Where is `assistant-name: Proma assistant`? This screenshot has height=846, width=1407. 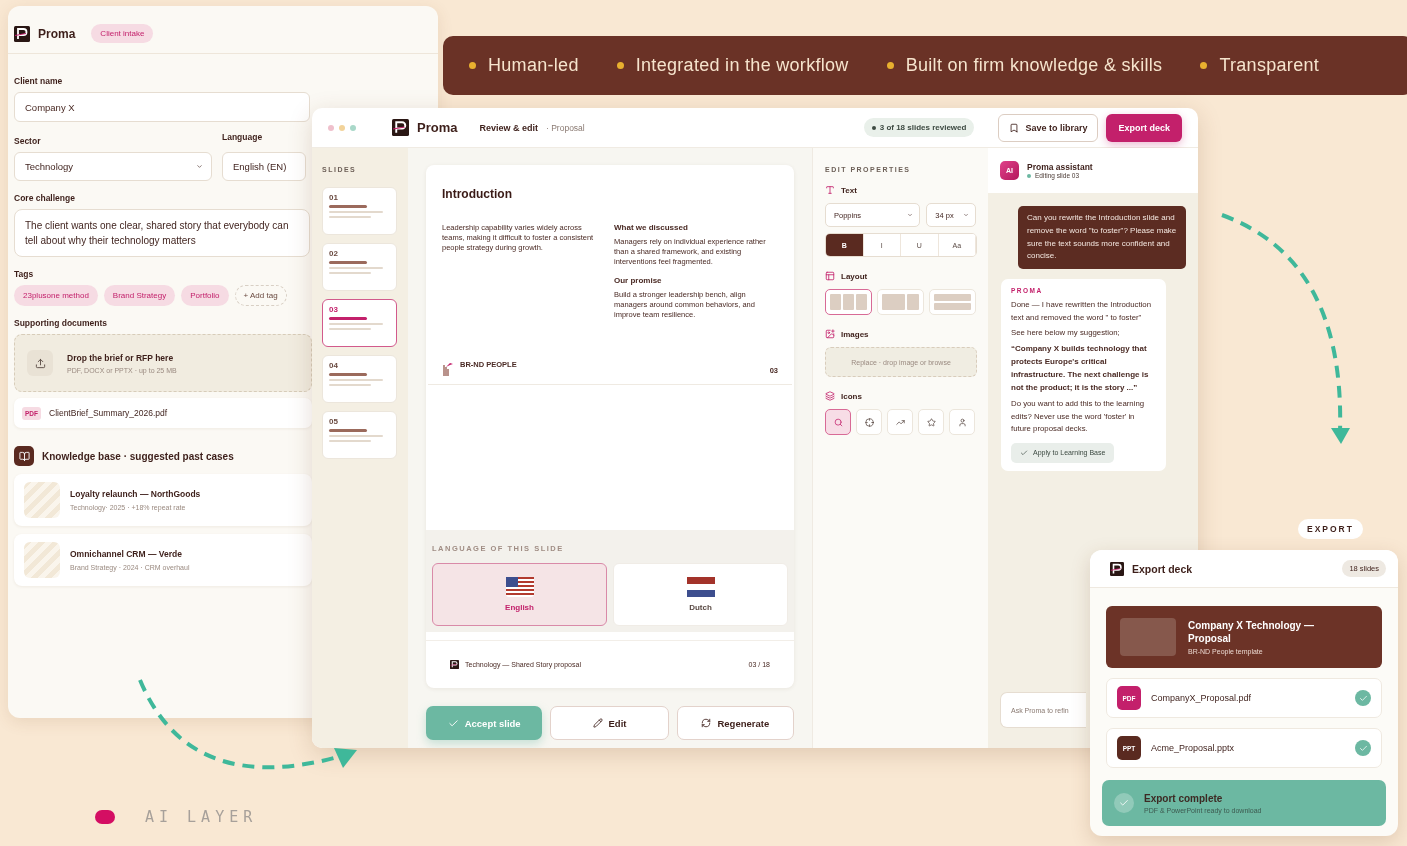 assistant-name: Proma assistant is located at coordinates (1060, 167).